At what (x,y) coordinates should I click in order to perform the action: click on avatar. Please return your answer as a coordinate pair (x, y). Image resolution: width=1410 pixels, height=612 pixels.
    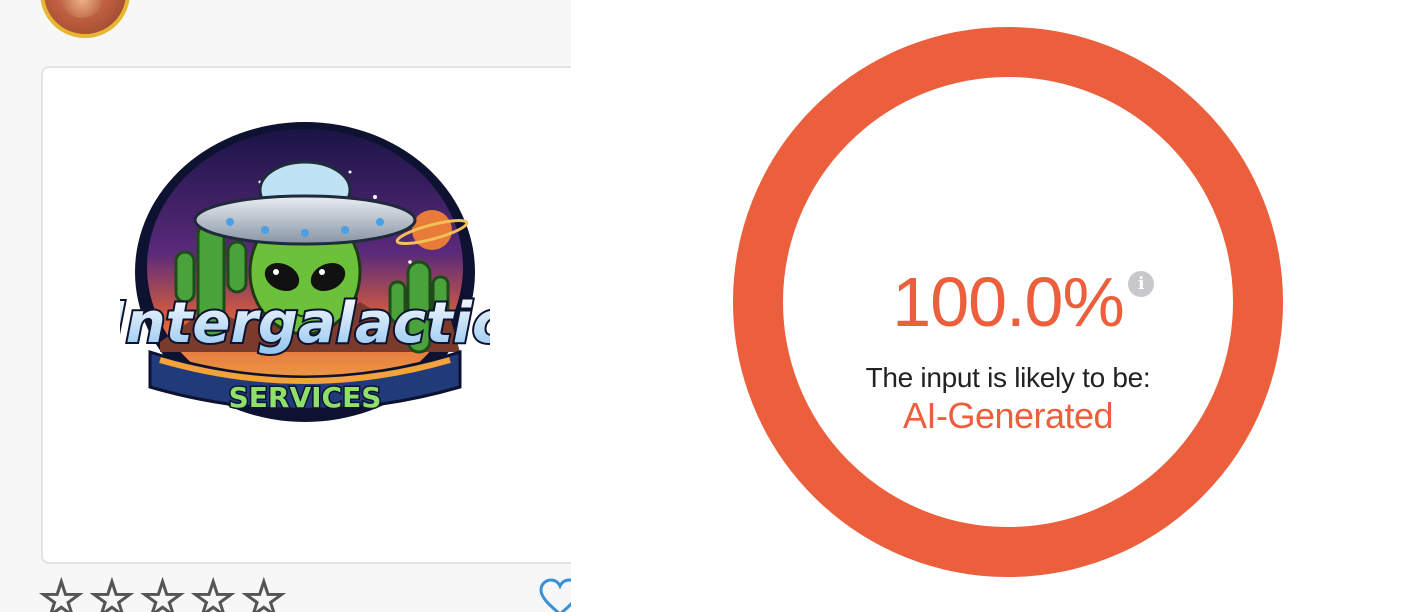
    Looking at the image, I should click on (85, 19).